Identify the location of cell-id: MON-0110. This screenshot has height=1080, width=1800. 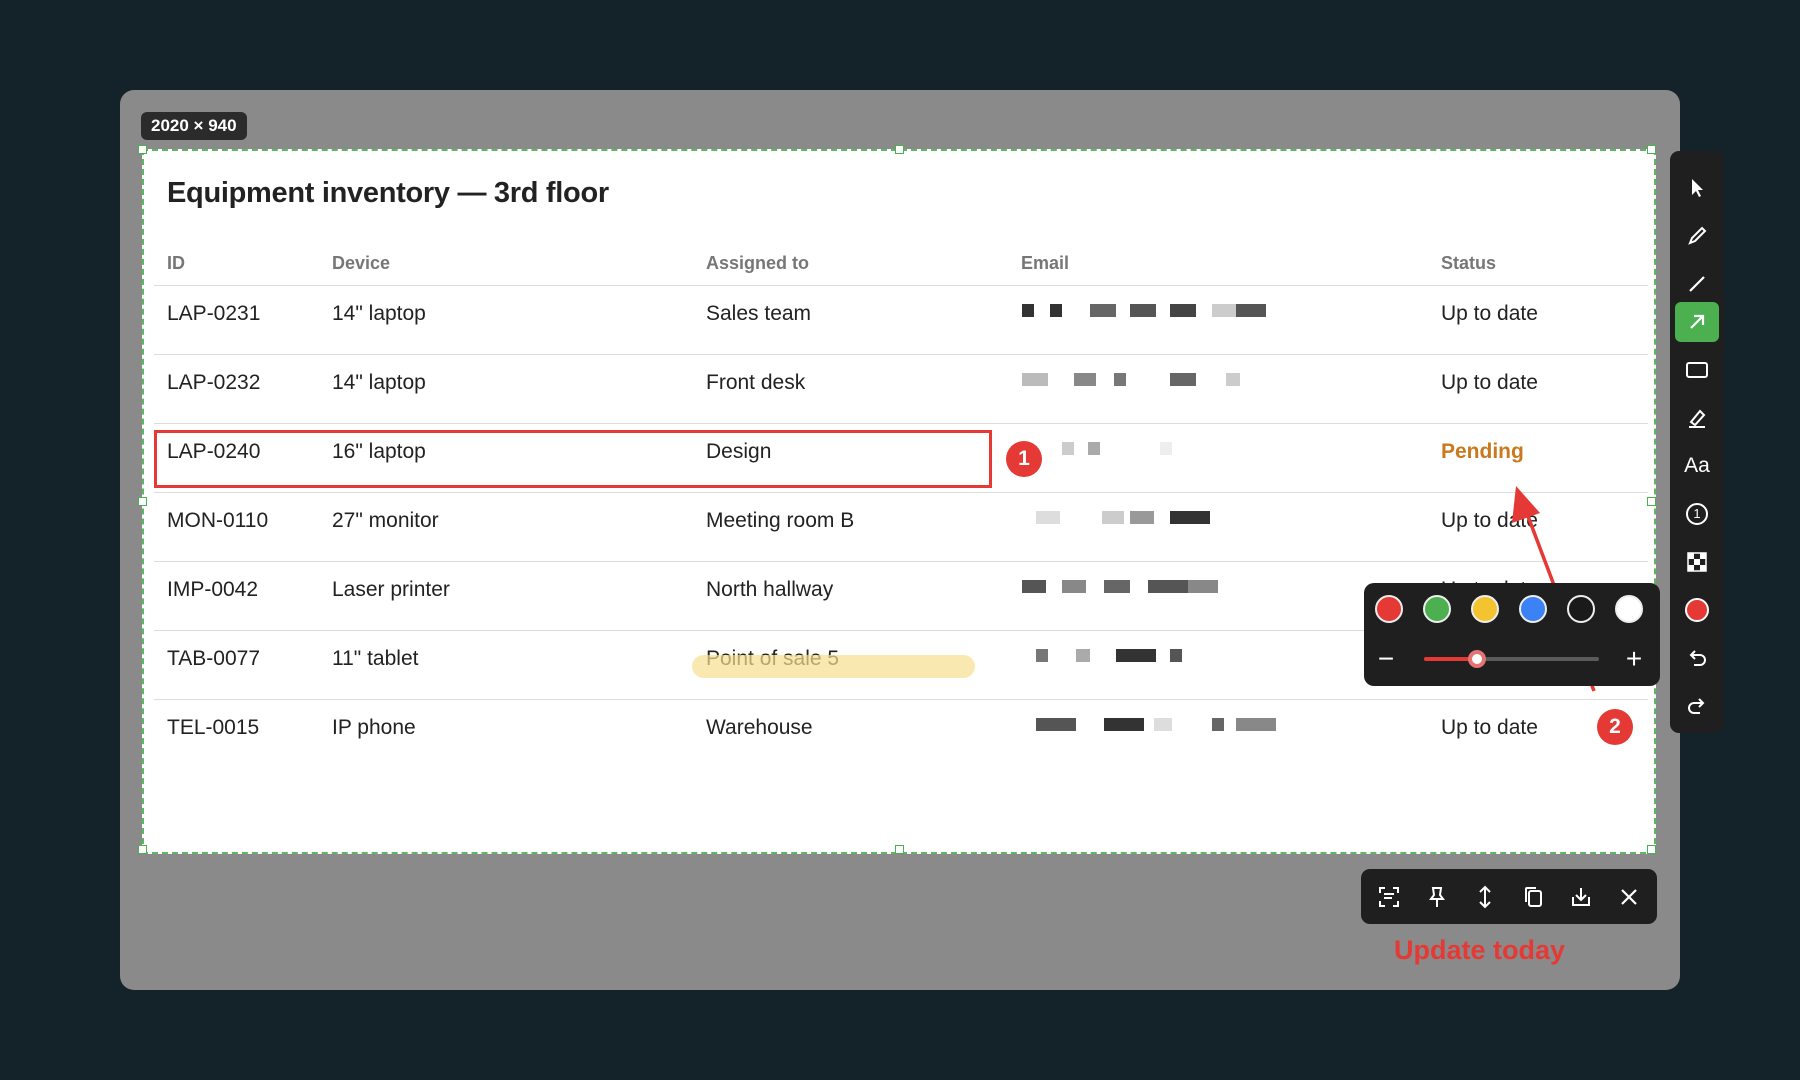
(218, 520).